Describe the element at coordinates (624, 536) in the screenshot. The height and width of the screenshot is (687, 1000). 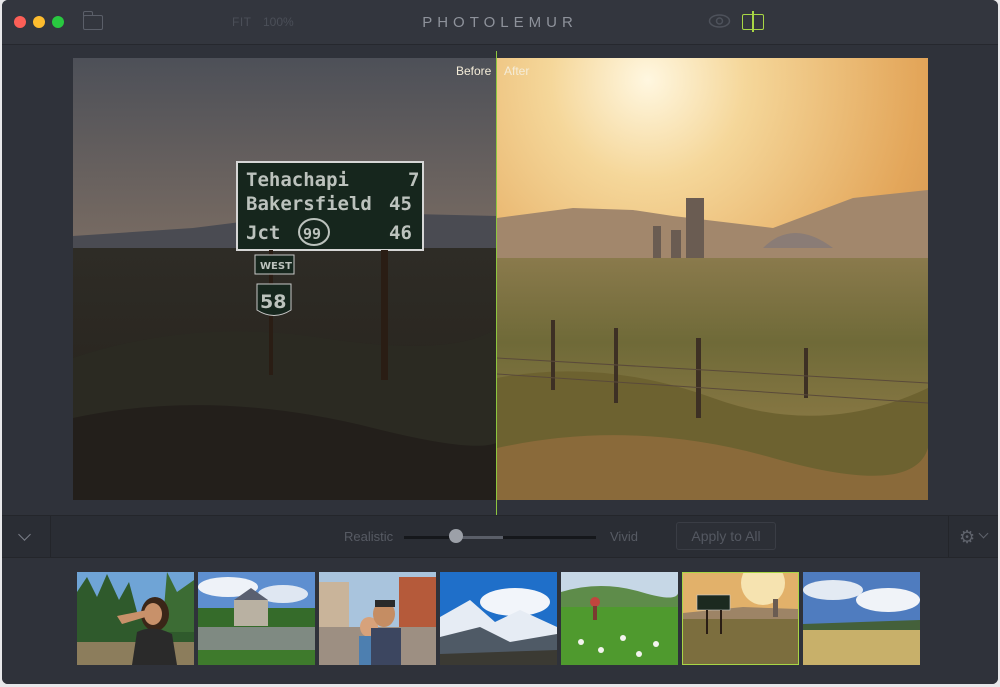
I see `vivid-label: Vivid` at that location.